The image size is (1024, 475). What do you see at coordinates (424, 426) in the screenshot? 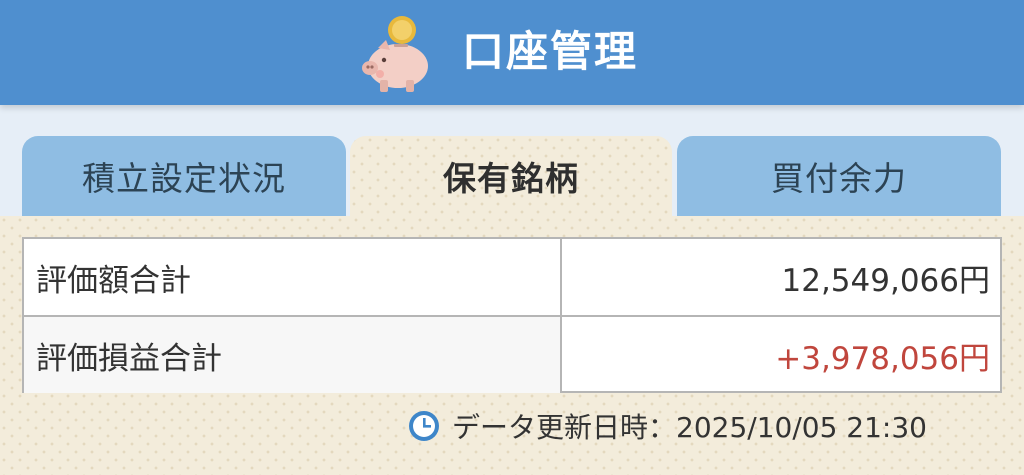
I see `clock-icon` at bounding box center [424, 426].